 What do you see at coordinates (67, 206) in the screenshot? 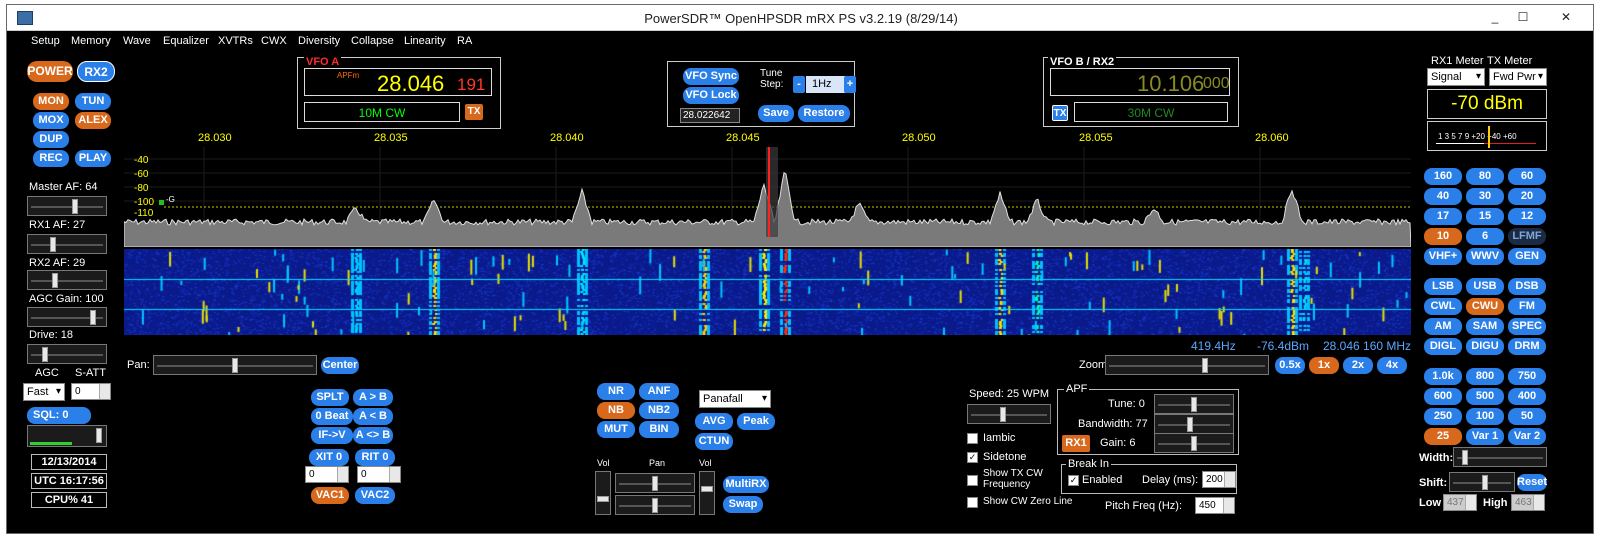
I see `master-af-slider` at bounding box center [67, 206].